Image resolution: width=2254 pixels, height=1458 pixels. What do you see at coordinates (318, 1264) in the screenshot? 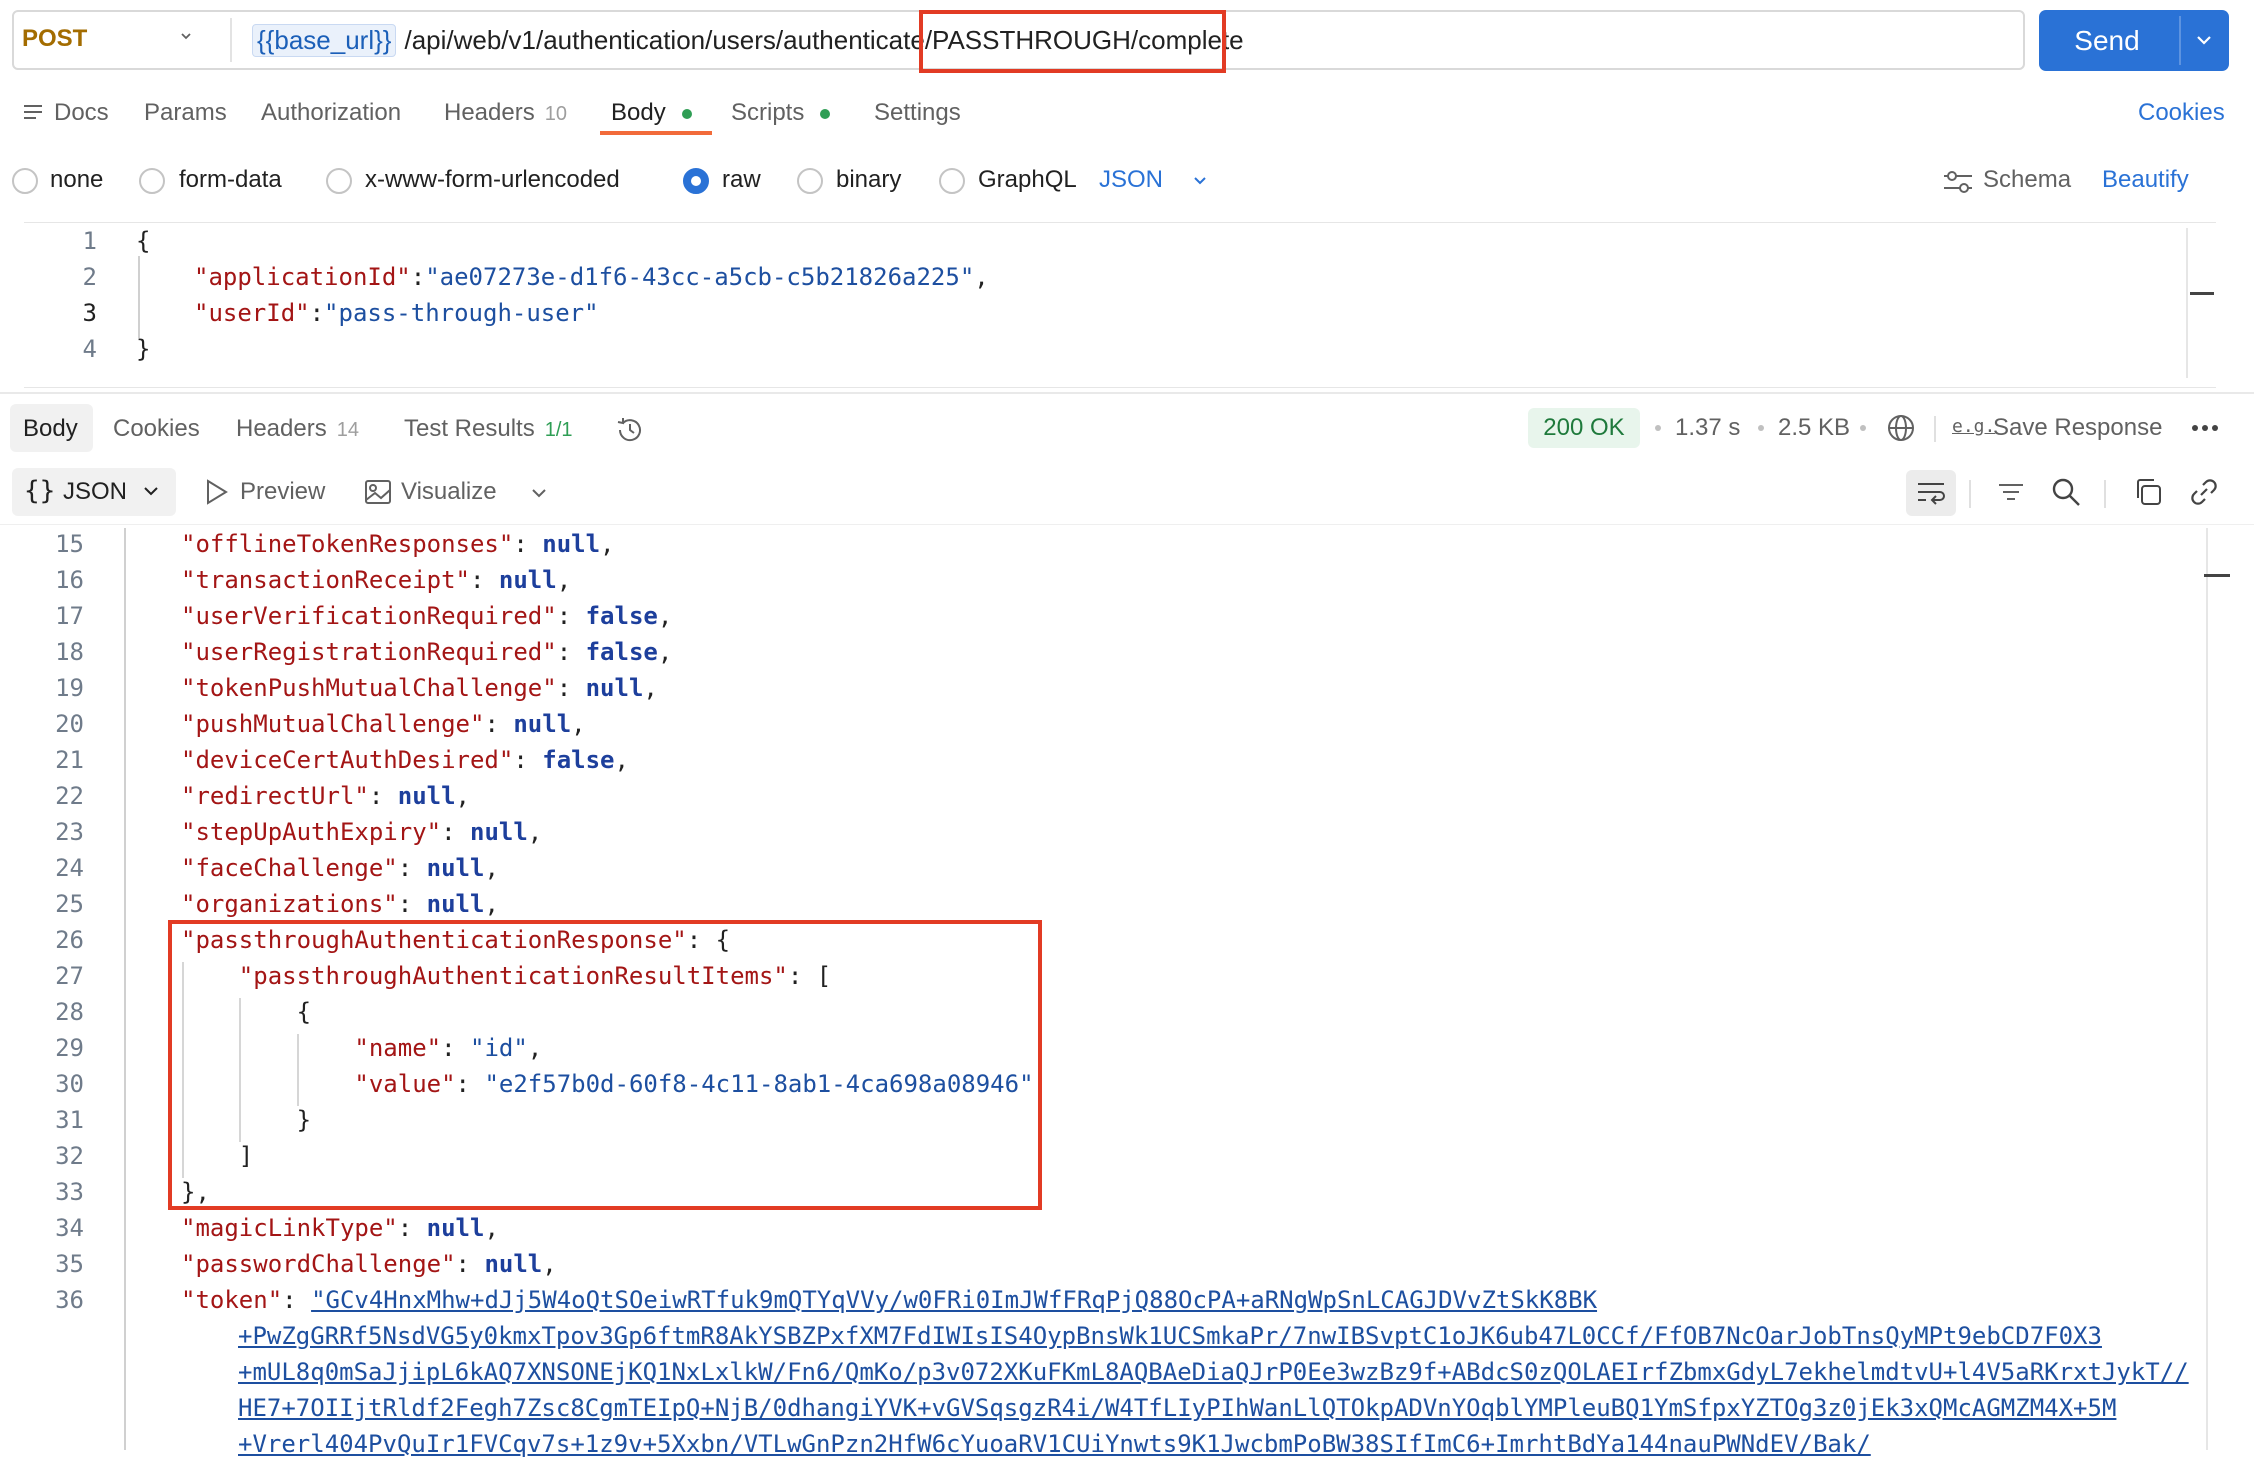
I see `json-key: "passwordChallenge"` at bounding box center [318, 1264].